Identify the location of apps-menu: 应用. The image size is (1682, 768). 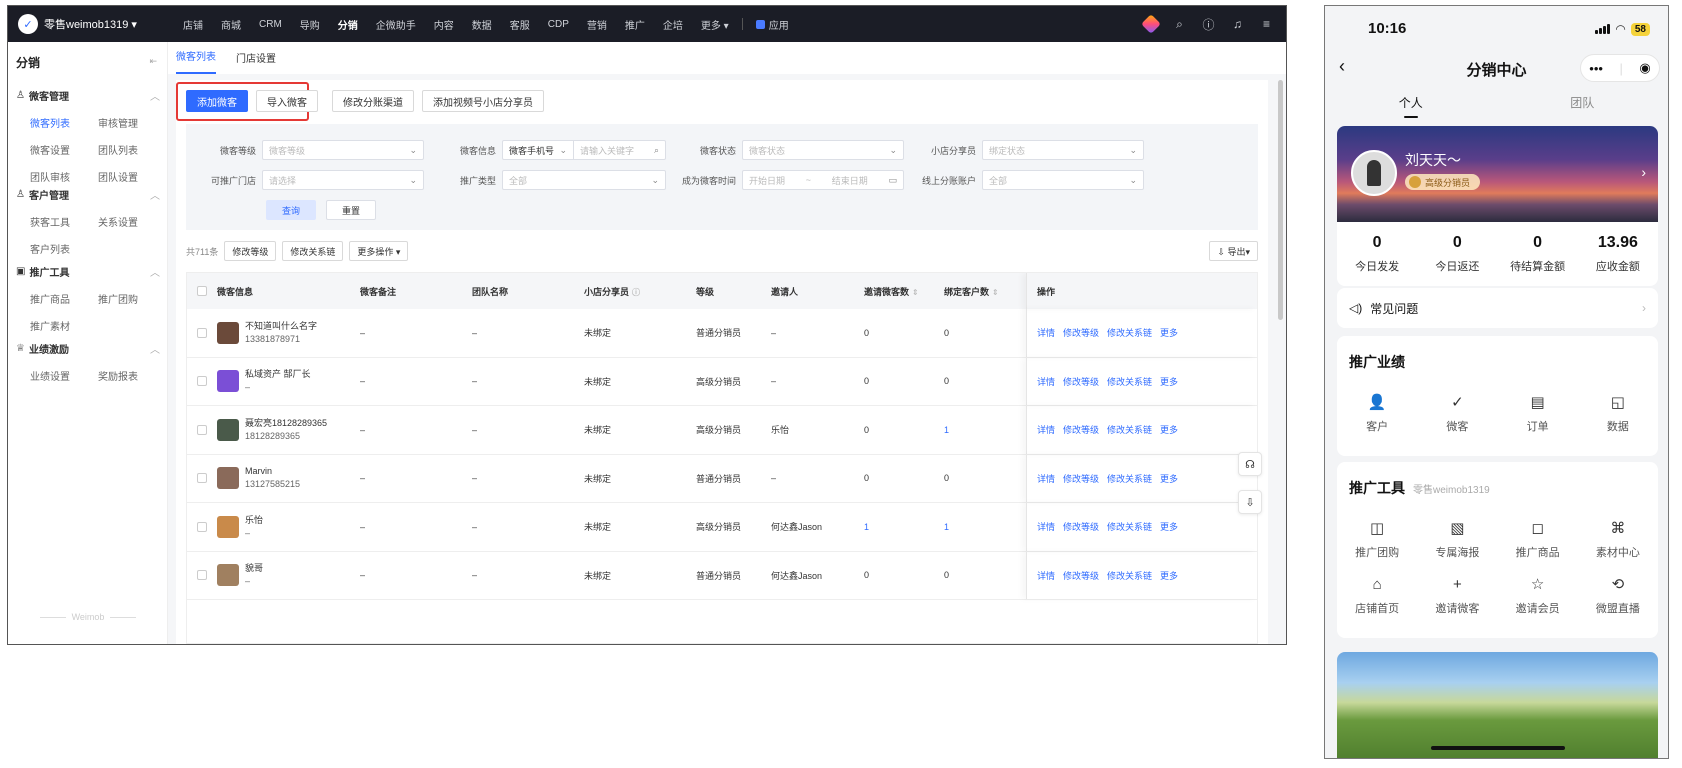
(772, 24).